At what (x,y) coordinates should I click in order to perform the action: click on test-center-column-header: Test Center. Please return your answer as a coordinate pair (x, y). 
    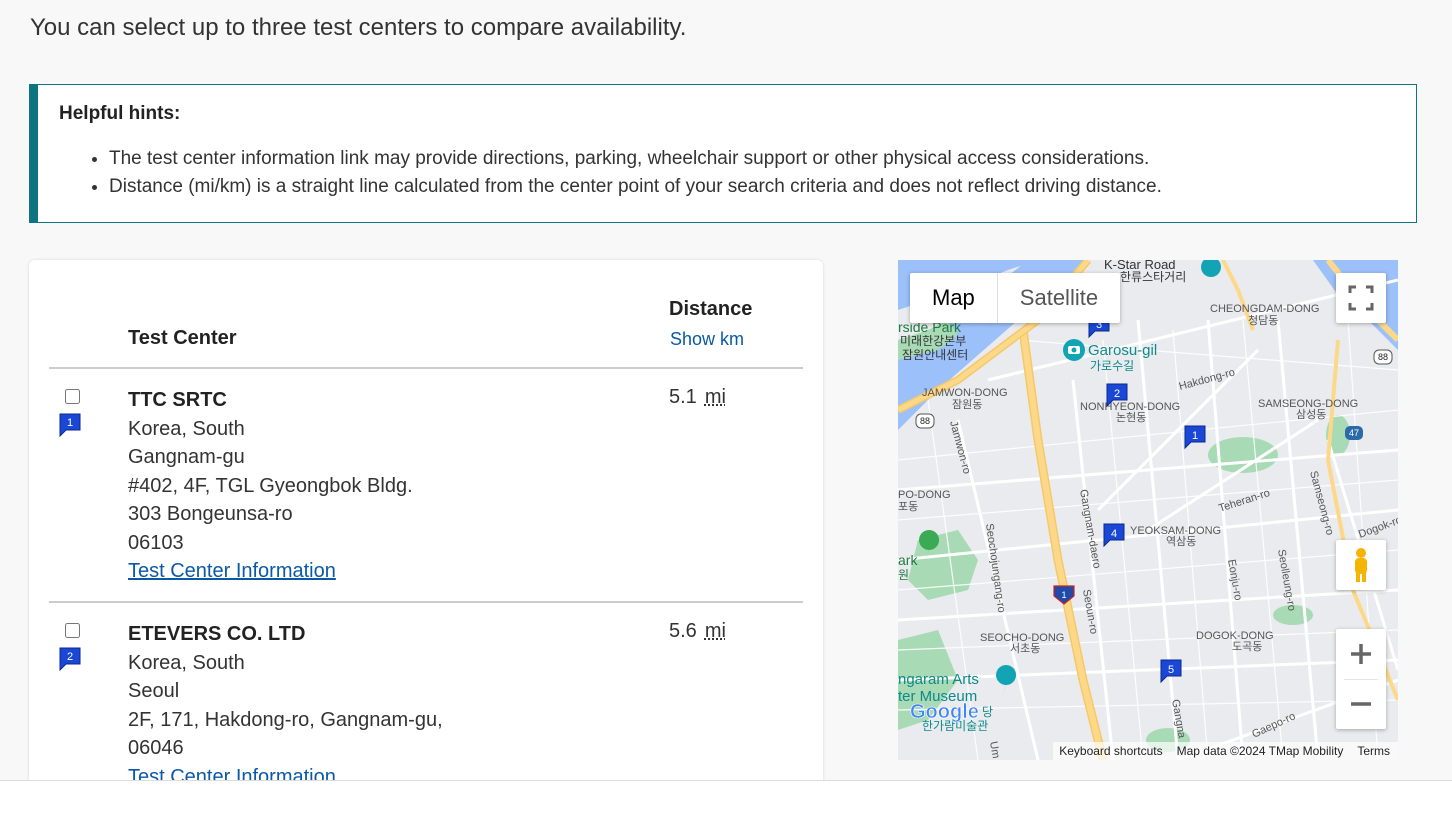
    Looking at the image, I should click on (182, 338).